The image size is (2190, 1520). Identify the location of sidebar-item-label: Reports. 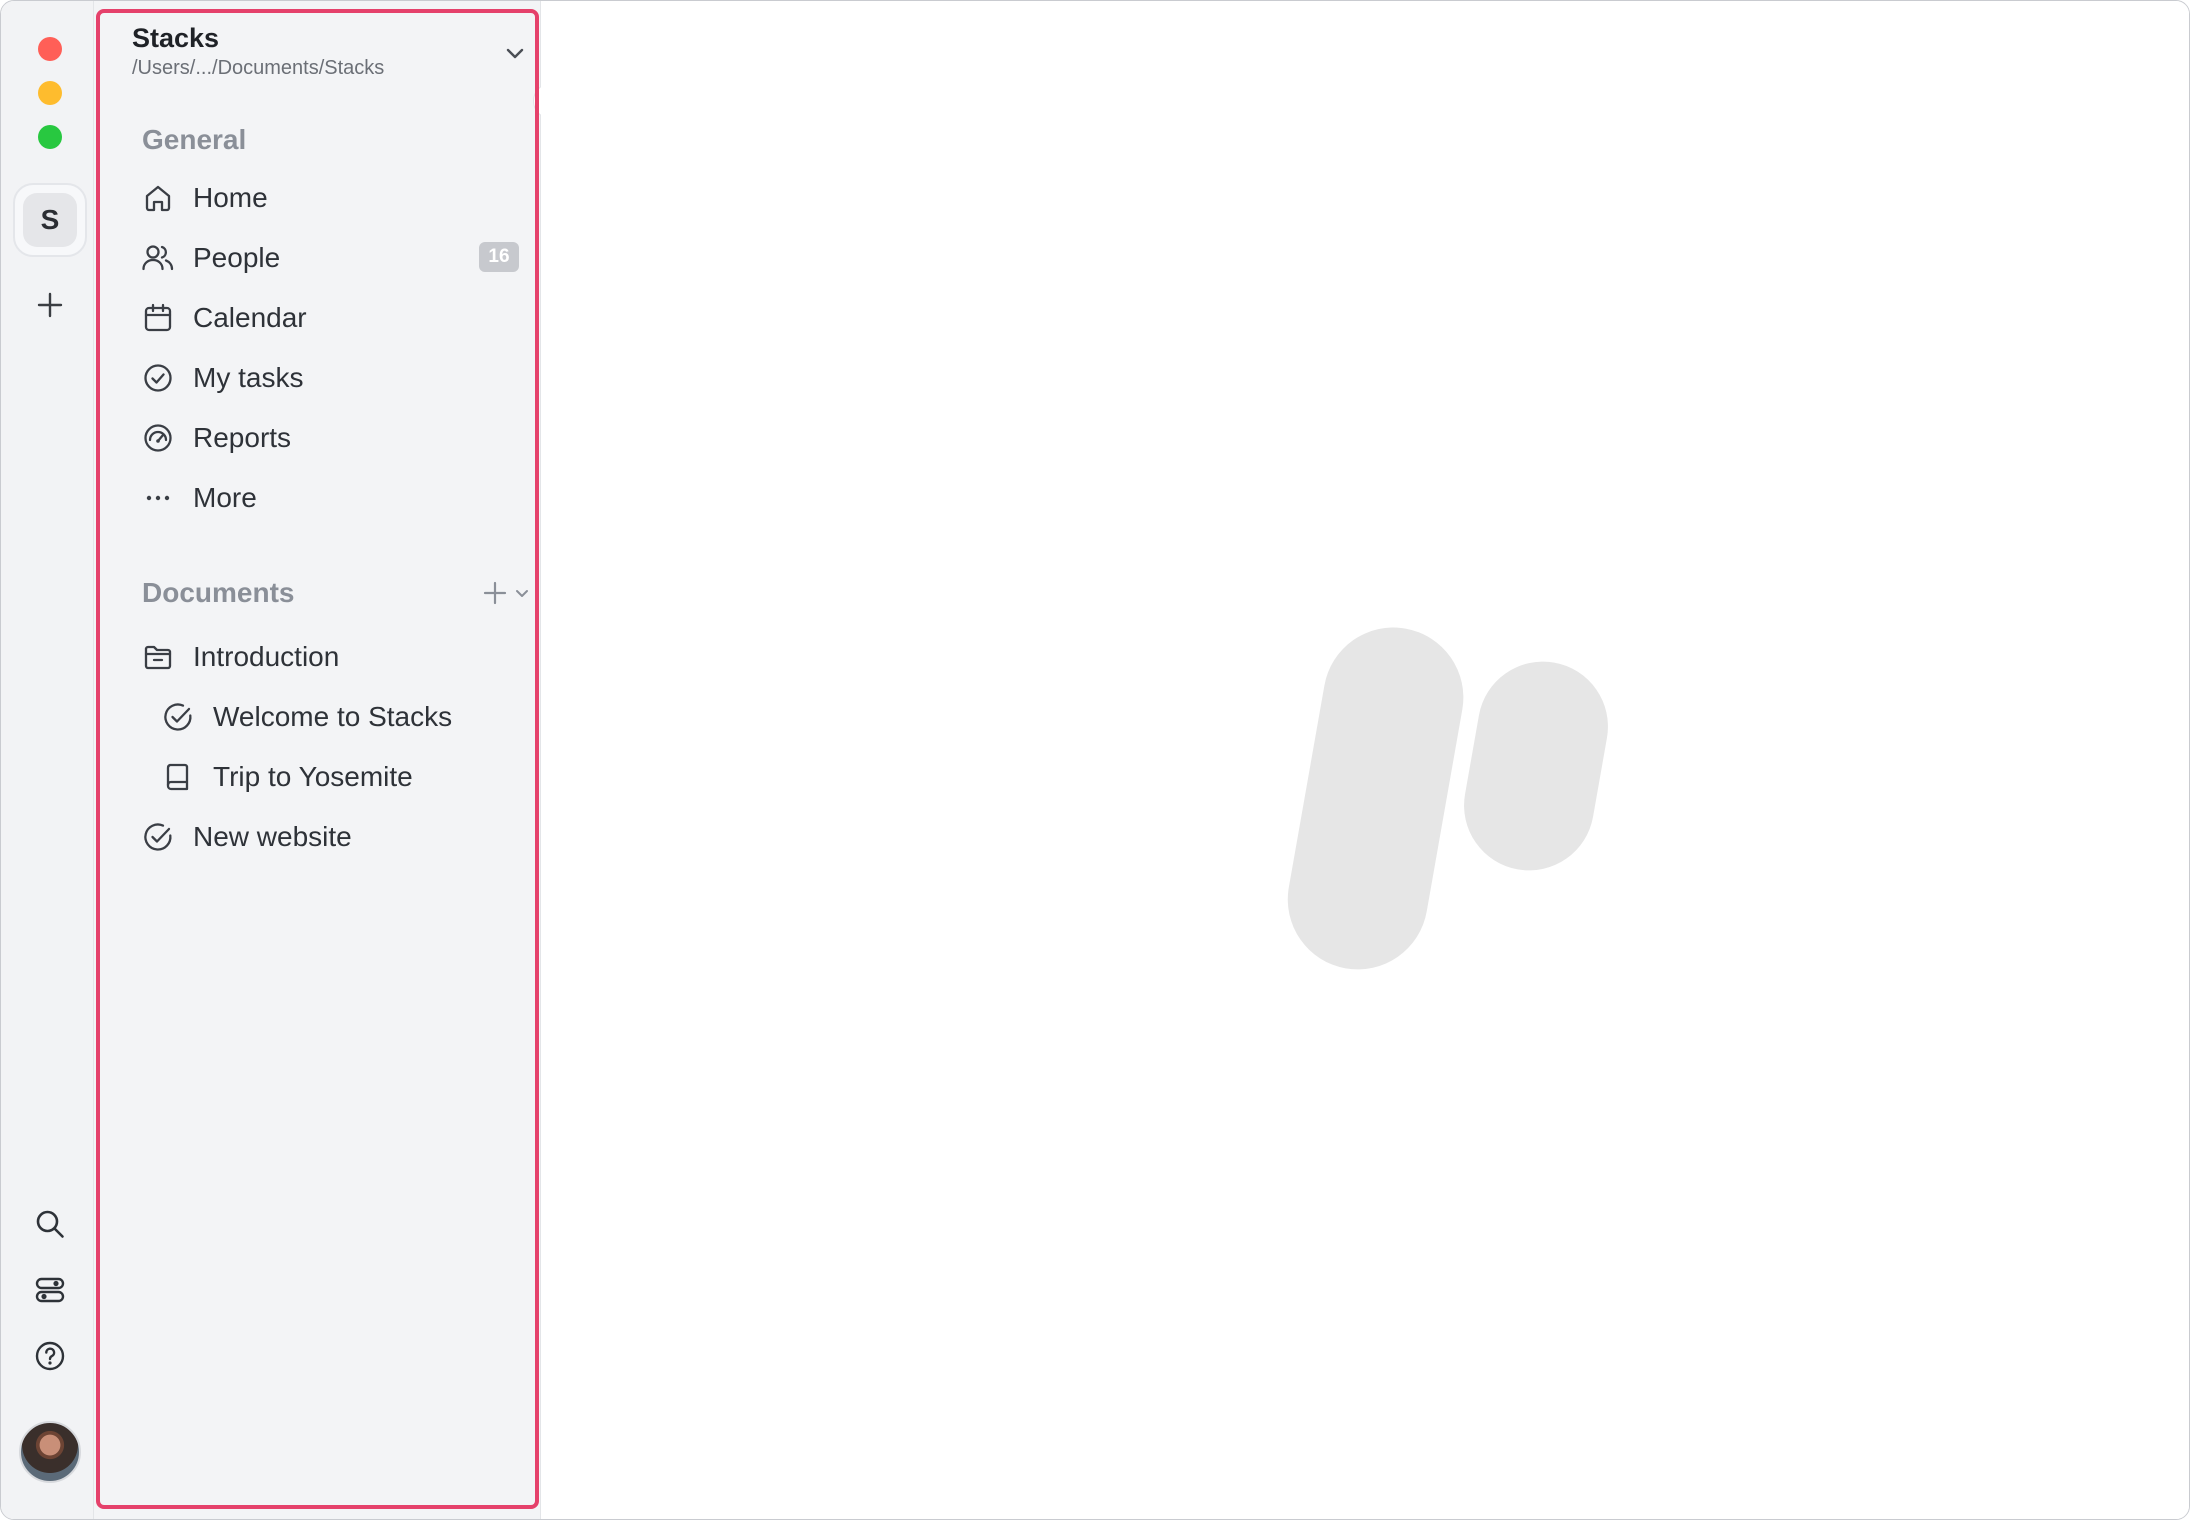
(242, 437).